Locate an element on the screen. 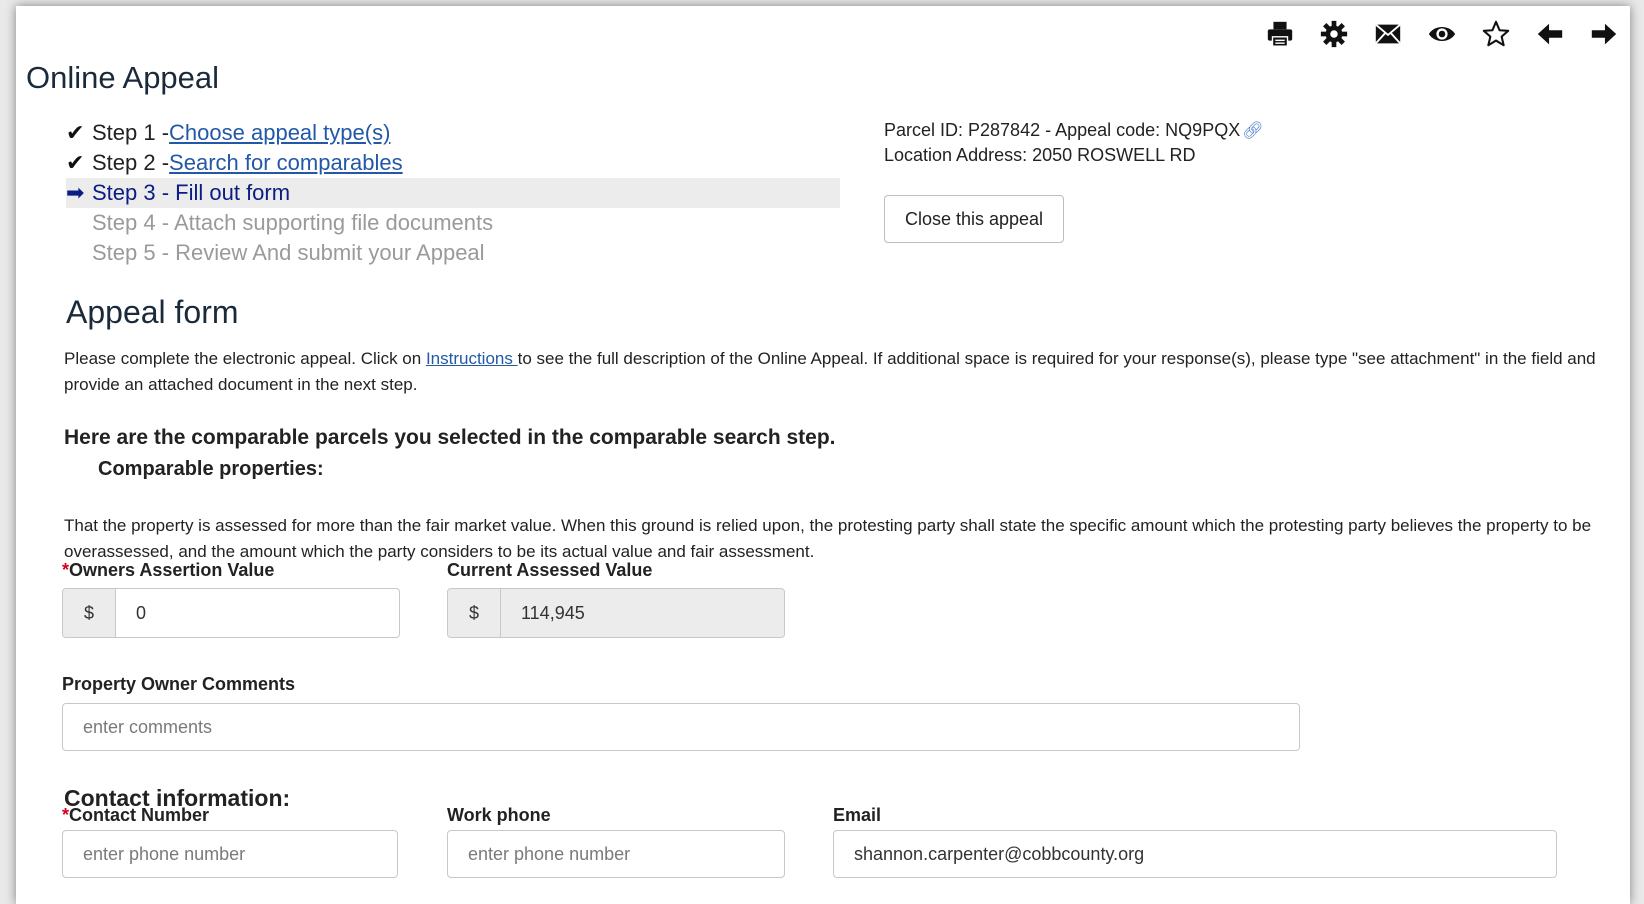 This screenshot has width=1644, height=904. toolbar is located at coordinates (1442, 34).